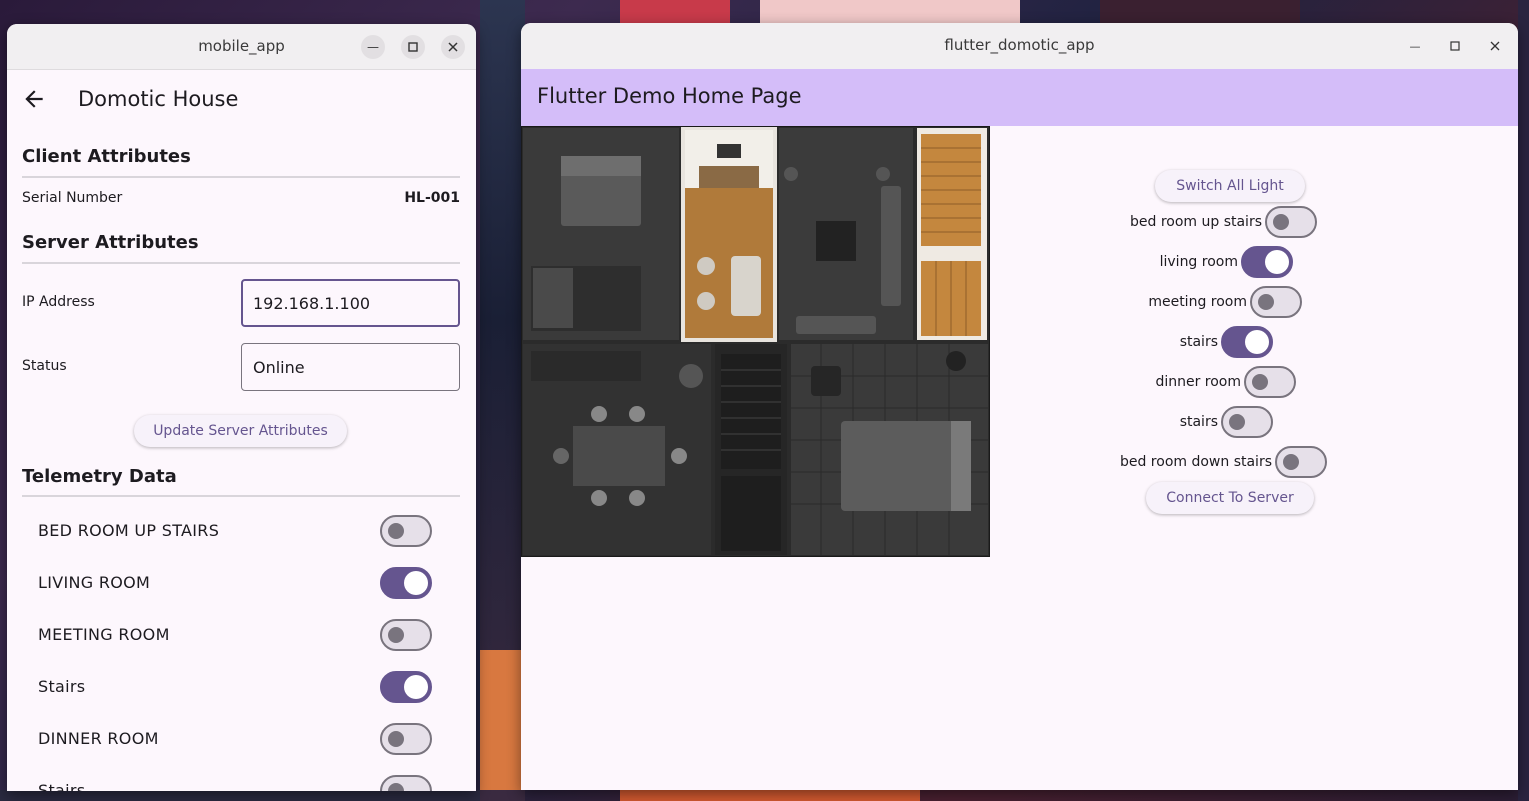 Image resolution: width=1529 pixels, height=801 pixels. What do you see at coordinates (729, 234) in the screenshot?
I see `living-room` at bounding box center [729, 234].